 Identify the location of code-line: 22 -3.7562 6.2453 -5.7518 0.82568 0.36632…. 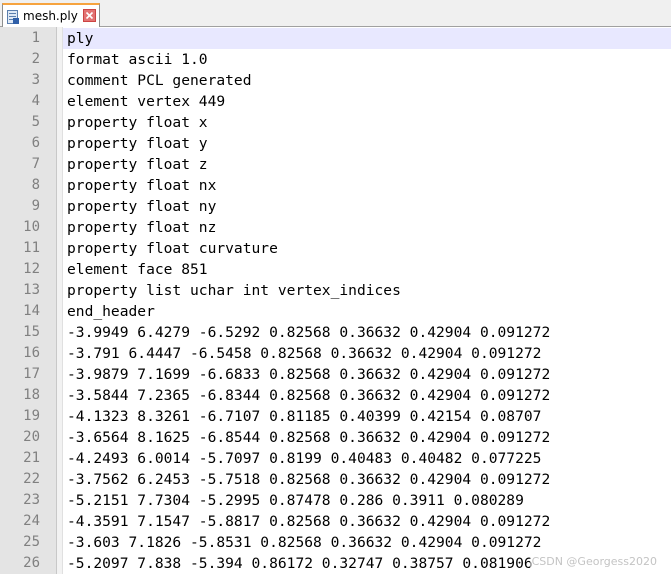
(335, 479).